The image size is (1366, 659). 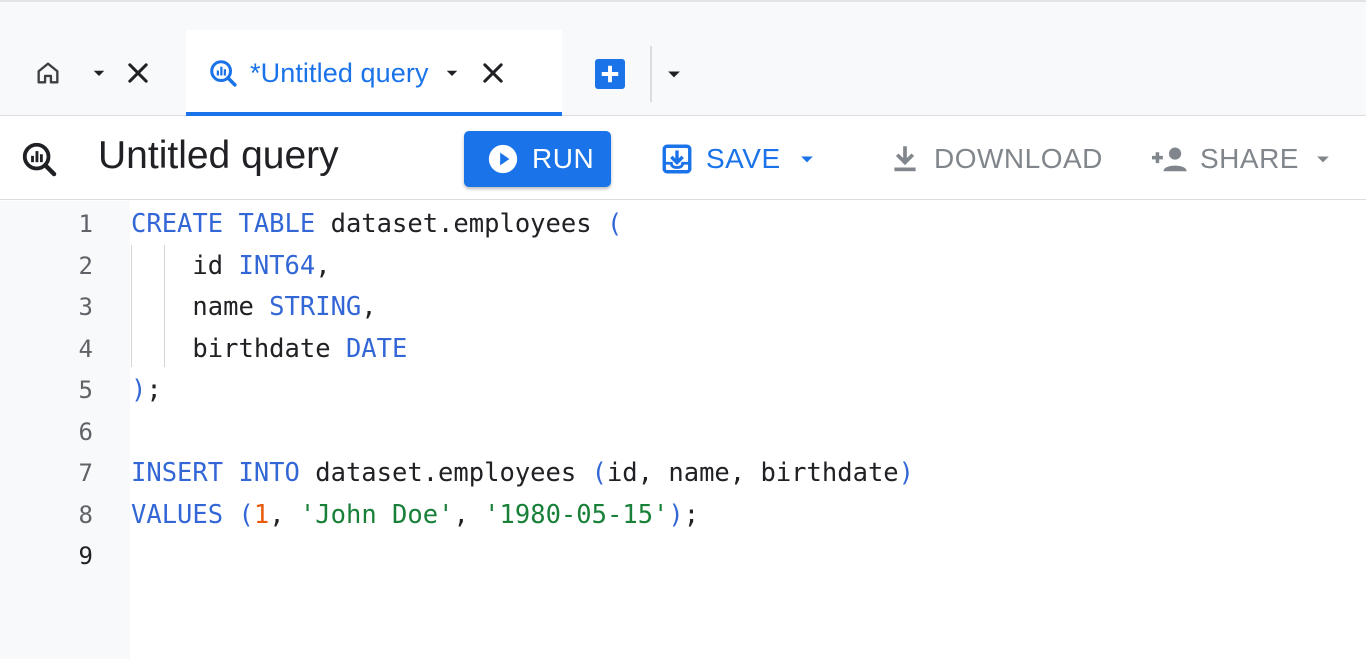 What do you see at coordinates (238, 348) in the screenshot?
I see `code-token: birthdate` at bounding box center [238, 348].